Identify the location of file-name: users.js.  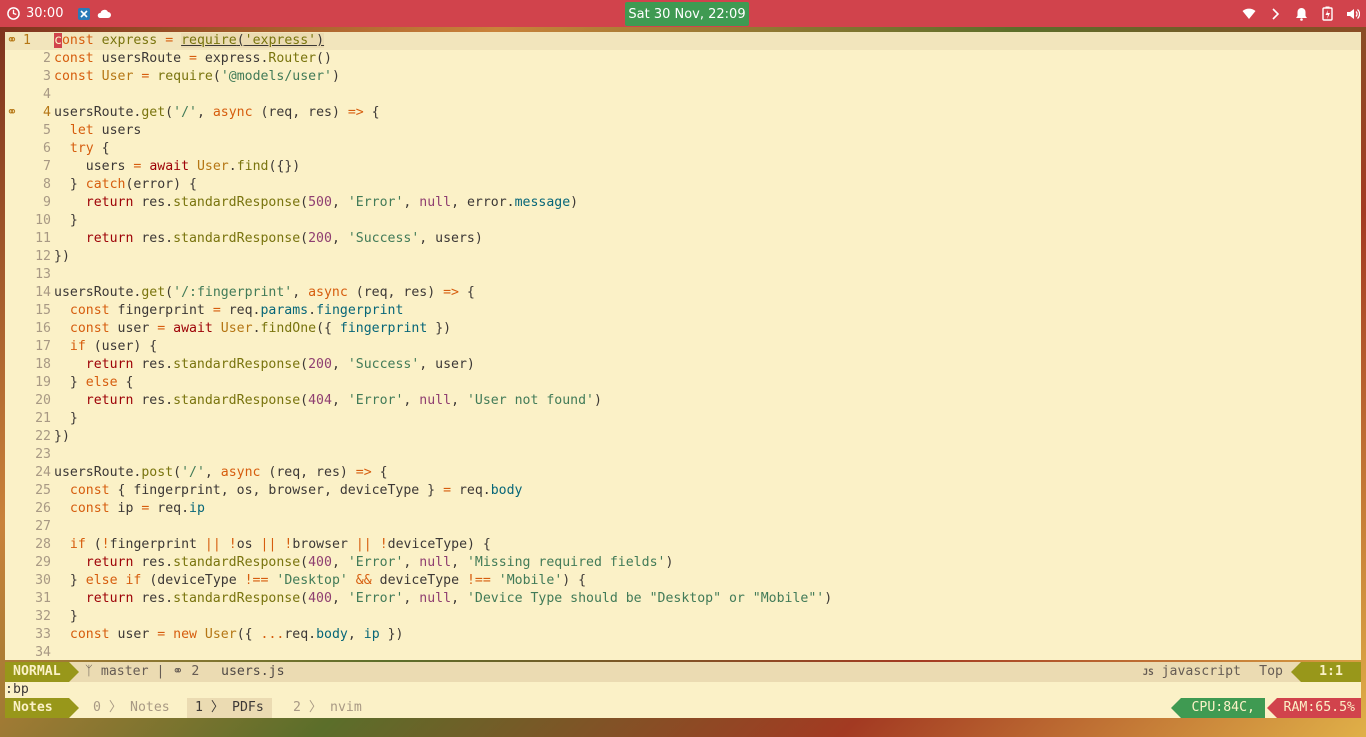
(253, 671).